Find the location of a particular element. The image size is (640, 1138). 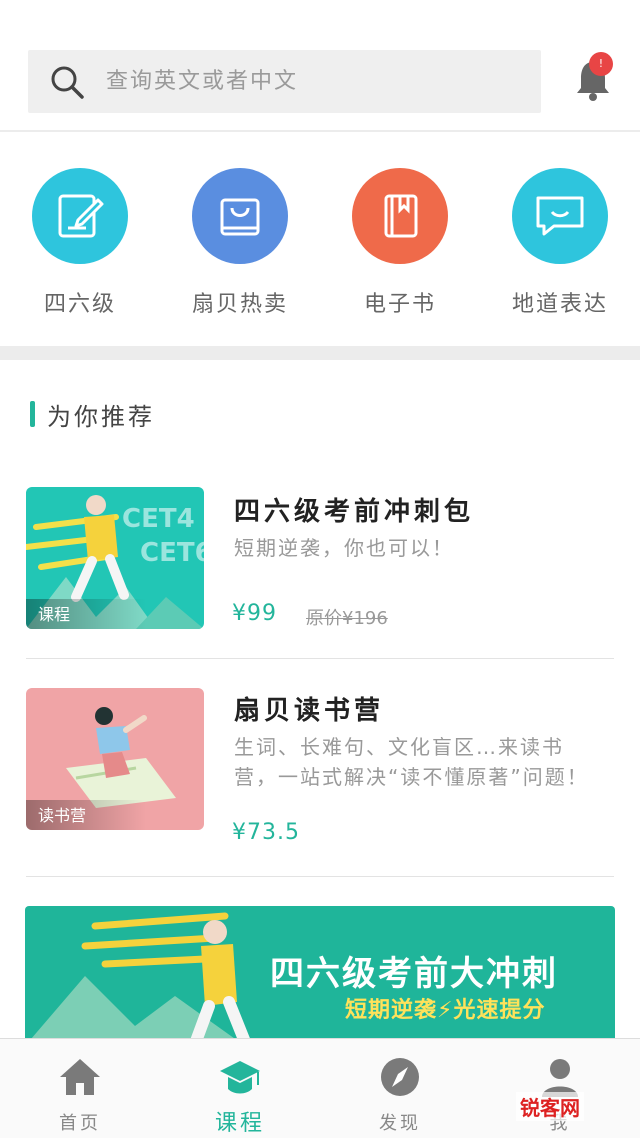

shopping-bag-icon is located at coordinates (240, 217).